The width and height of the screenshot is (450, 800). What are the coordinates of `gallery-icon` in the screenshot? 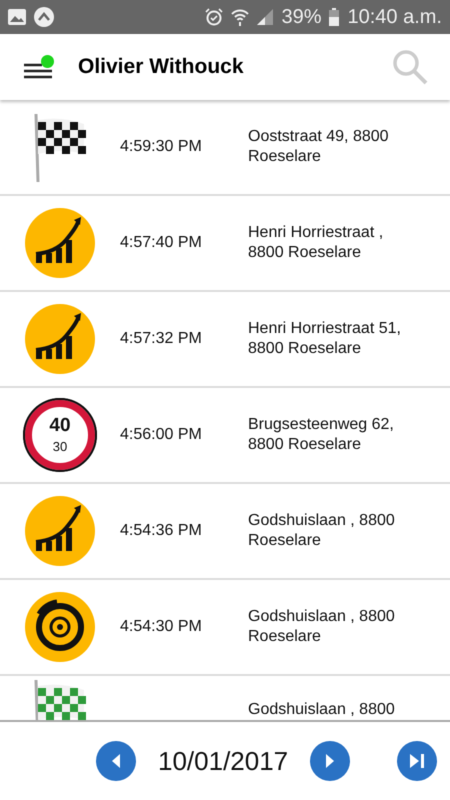 It's located at (17, 17).